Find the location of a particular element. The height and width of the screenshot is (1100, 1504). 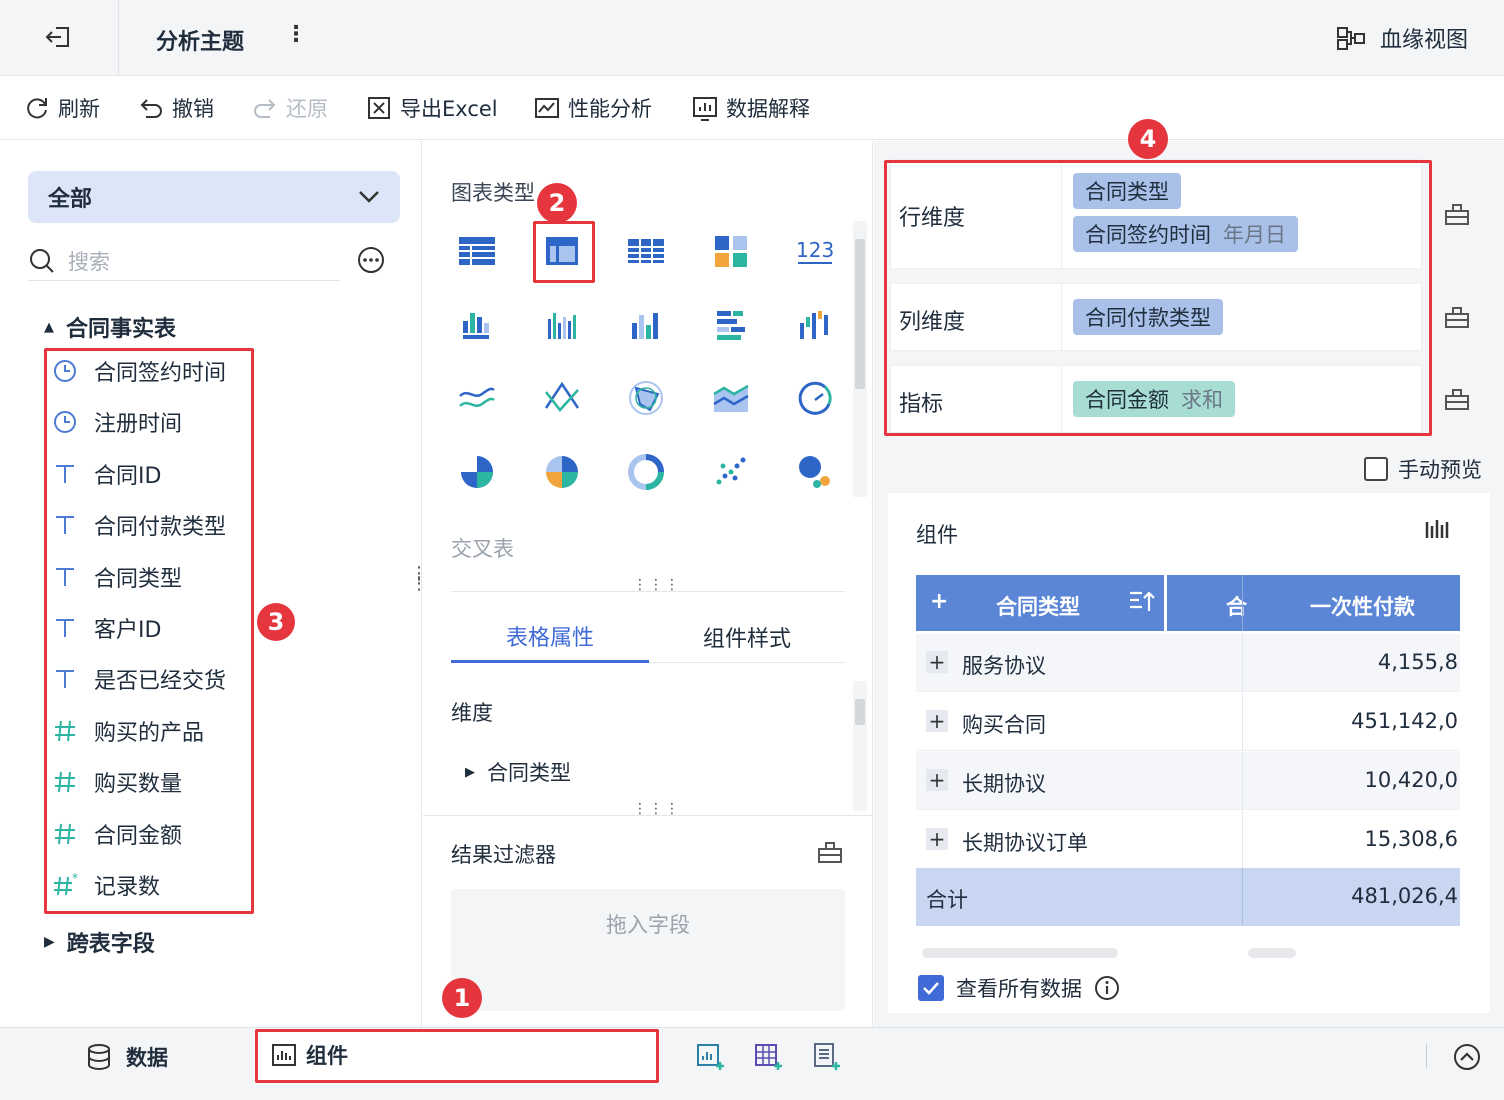

data-explain-button: 数据解释 is located at coordinates (751, 108).